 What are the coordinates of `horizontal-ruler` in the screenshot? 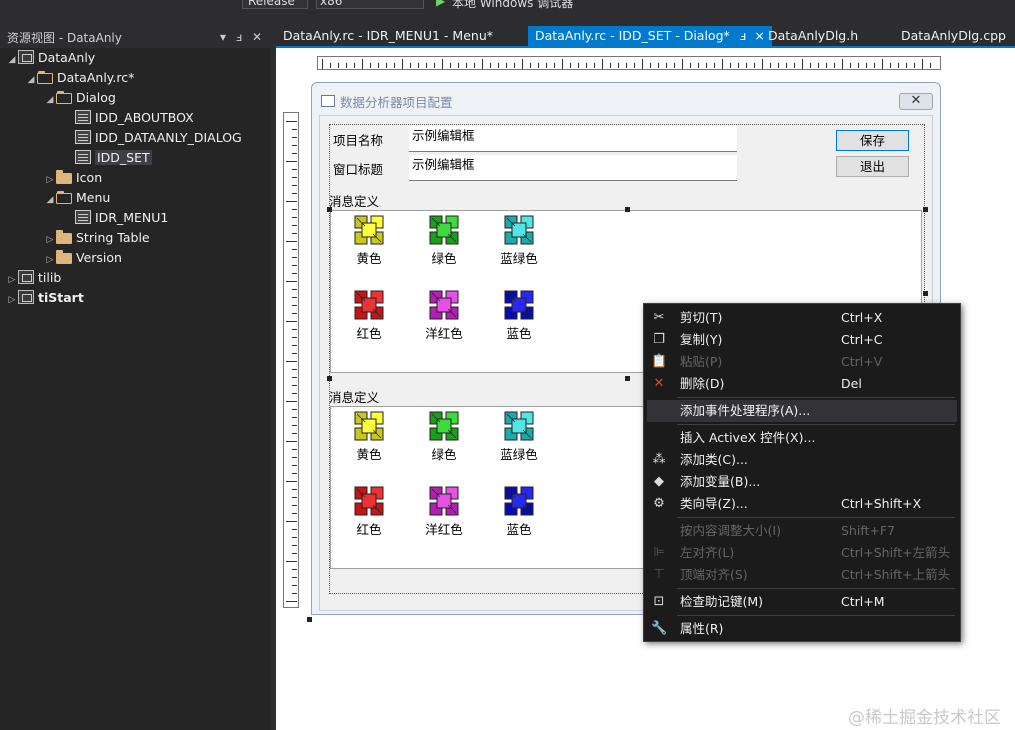 It's located at (629, 63).